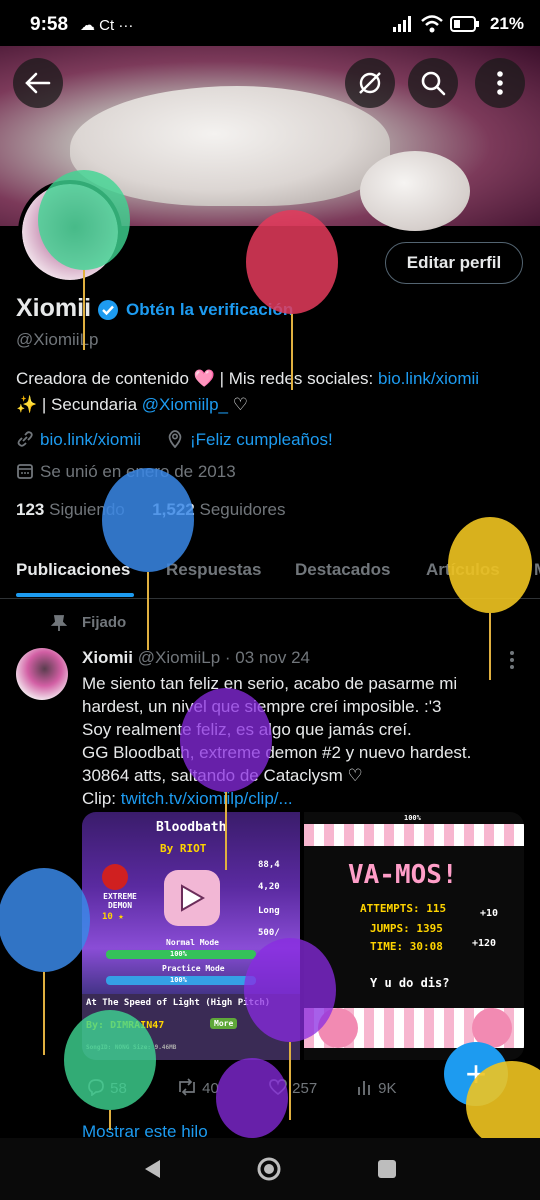 The height and width of the screenshot is (1200, 540). What do you see at coordinates (230, 146) in the screenshot?
I see `banner-cat-image` at bounding box center [230, 146].